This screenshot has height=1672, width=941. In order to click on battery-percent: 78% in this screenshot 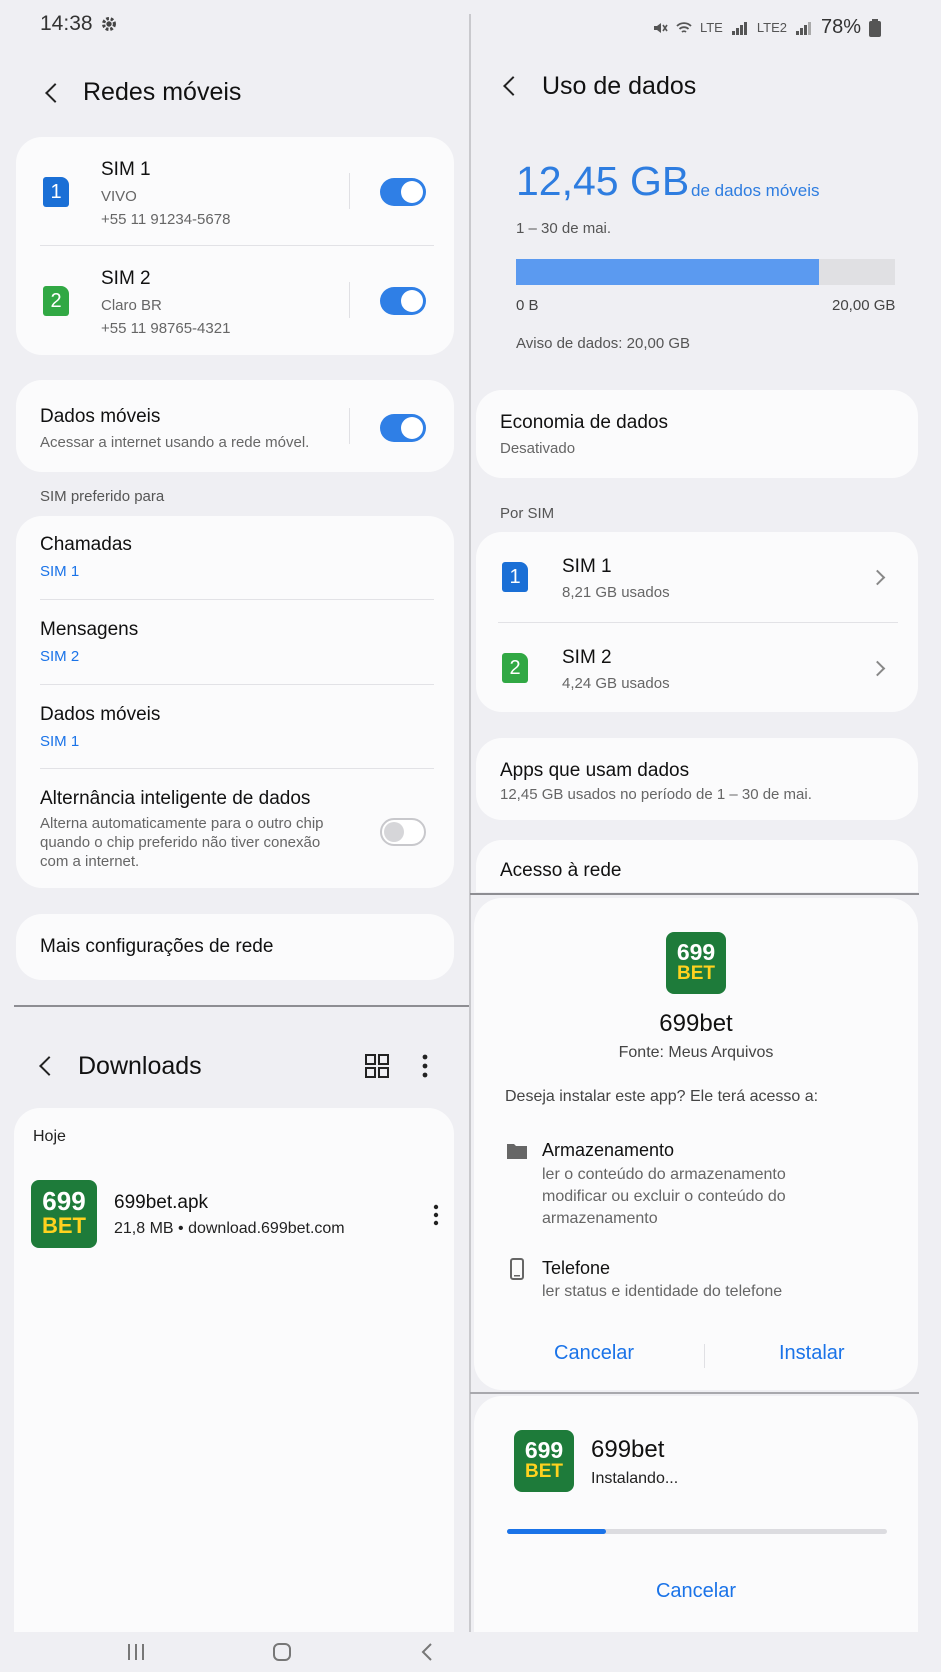, I will do `click(840, 27)`.